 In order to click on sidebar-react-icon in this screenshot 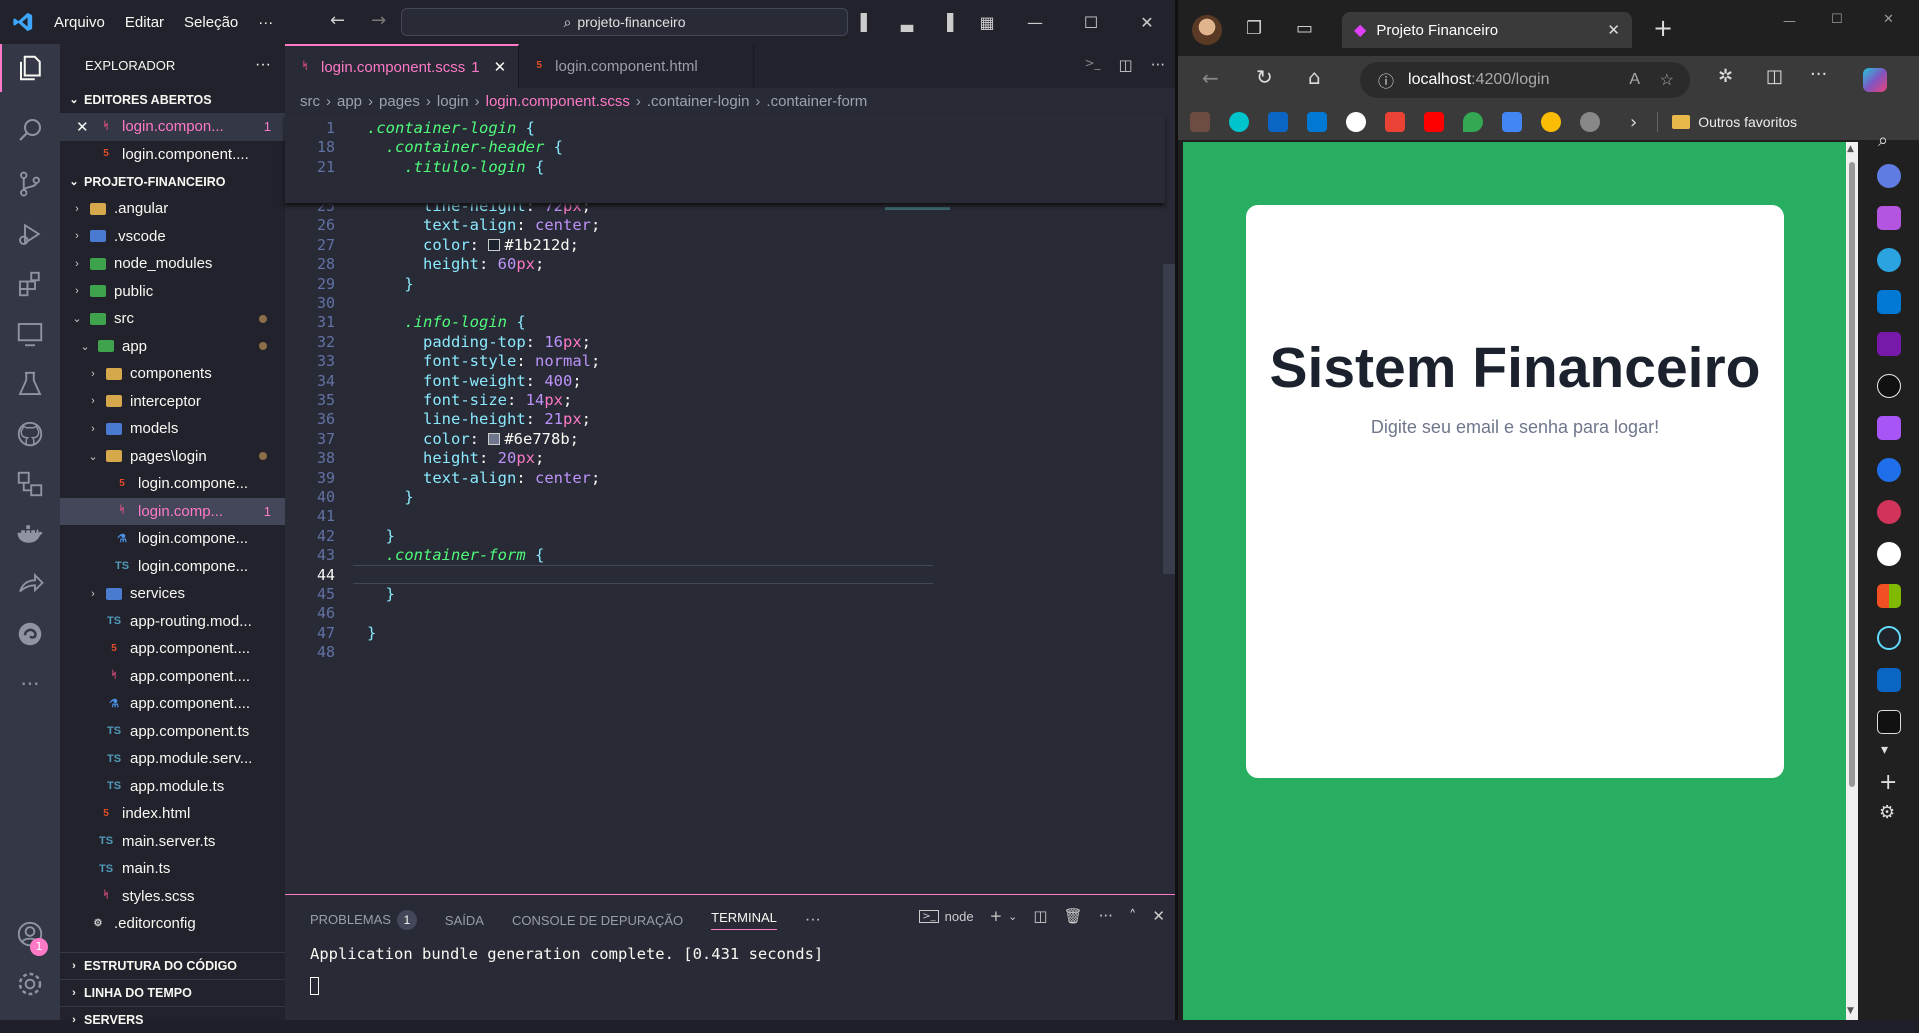, I will do `click(1889, 638)`.